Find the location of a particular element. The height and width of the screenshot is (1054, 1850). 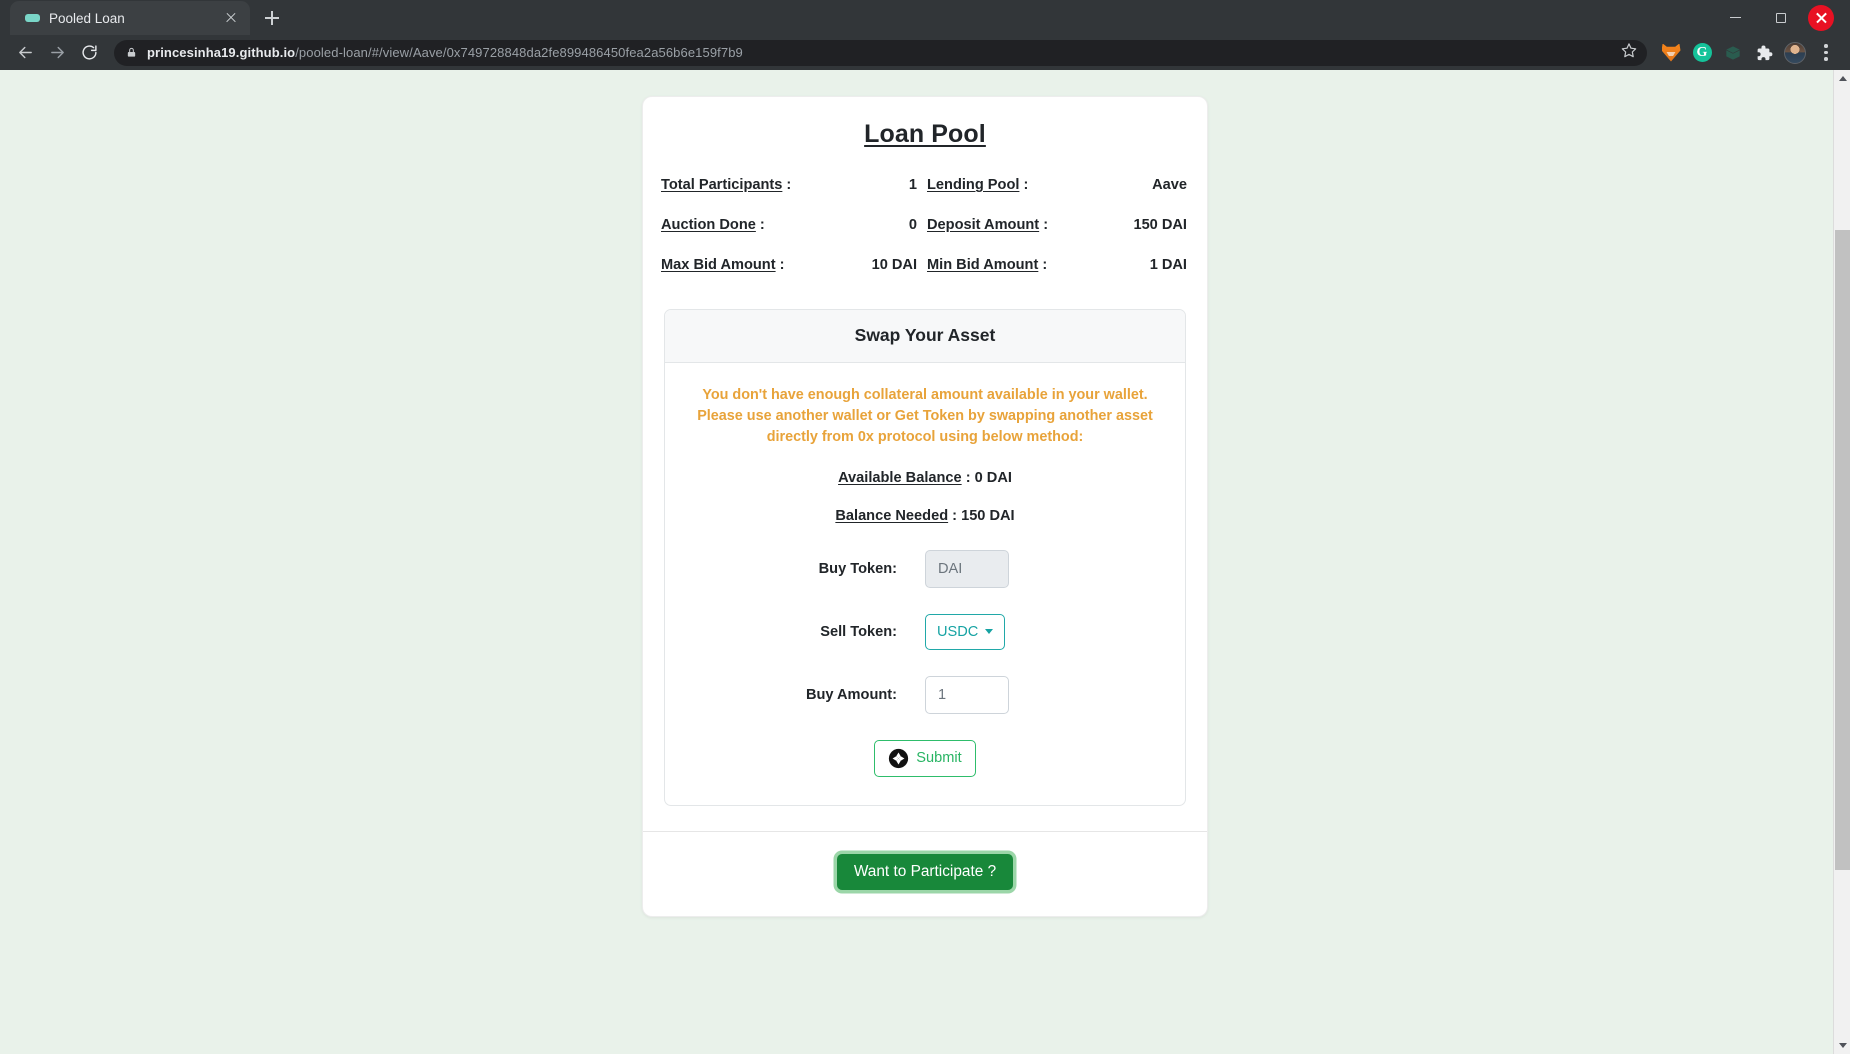

tab-favicon-icon is located at coordinates (32, 18).